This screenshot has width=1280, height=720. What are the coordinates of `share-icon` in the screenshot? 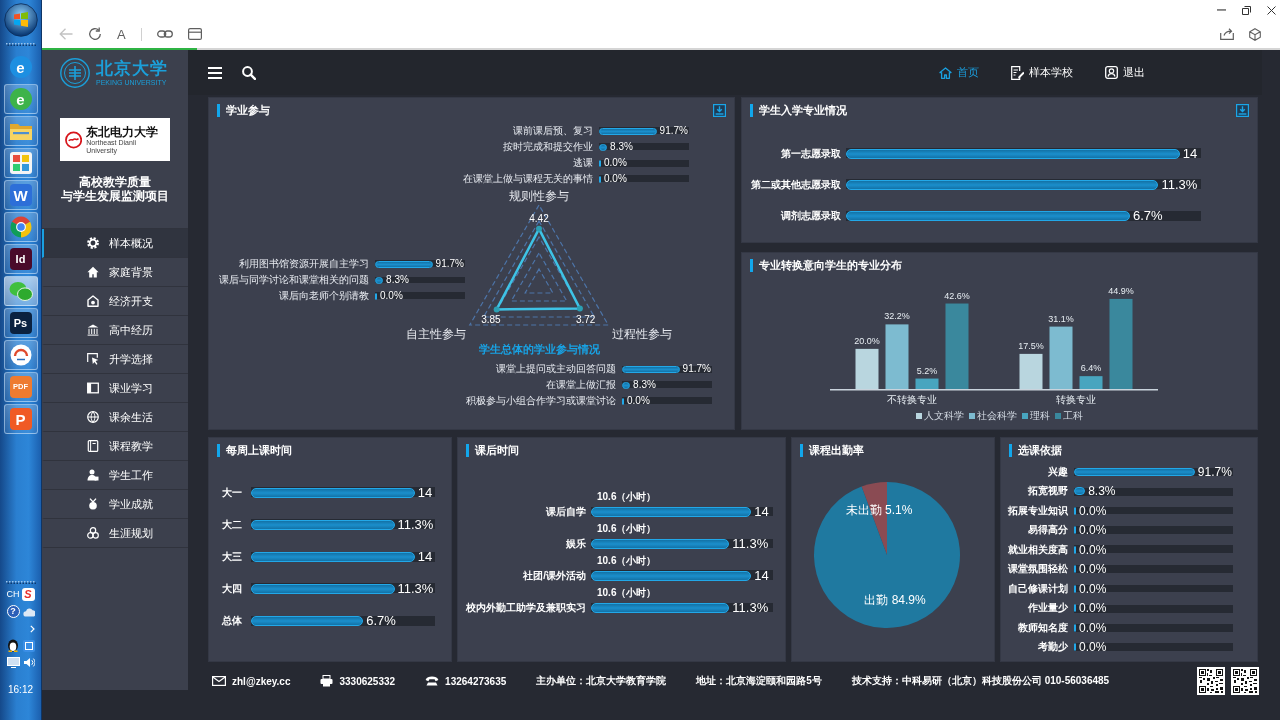 It's located at (1227, 34).